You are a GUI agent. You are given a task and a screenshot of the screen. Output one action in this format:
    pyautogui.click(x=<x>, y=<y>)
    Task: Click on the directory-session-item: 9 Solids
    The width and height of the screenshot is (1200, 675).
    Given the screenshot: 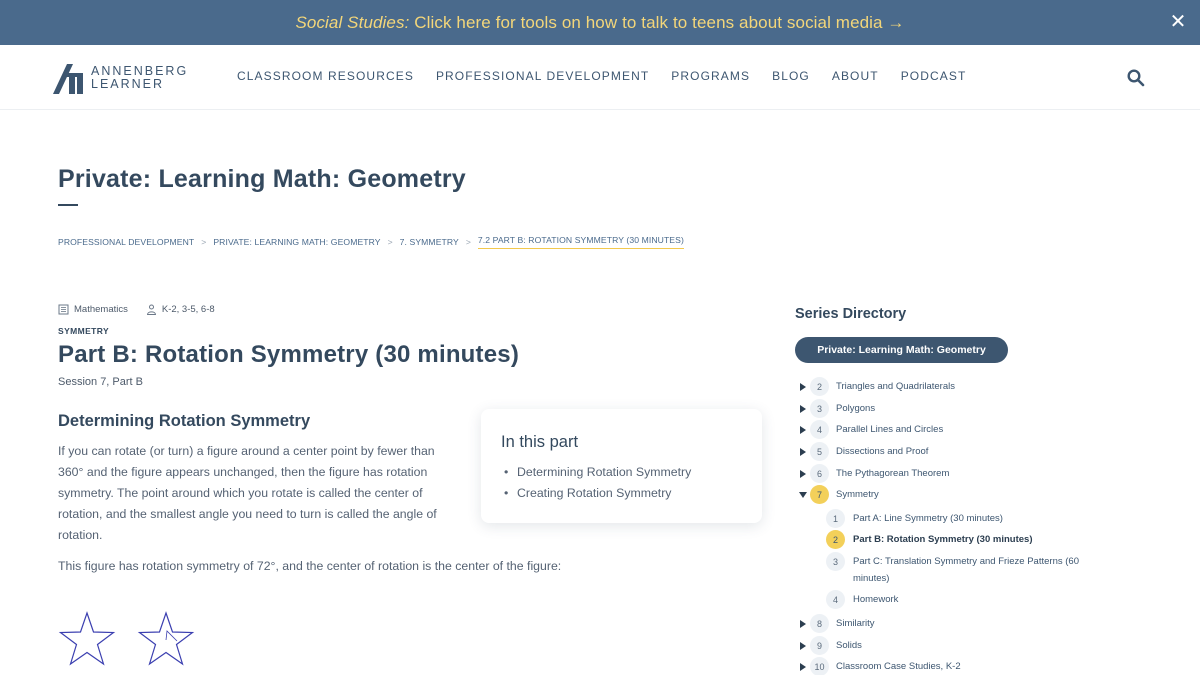 What is the action you would take?
    pyautogui.click(x=830, y=645)
    